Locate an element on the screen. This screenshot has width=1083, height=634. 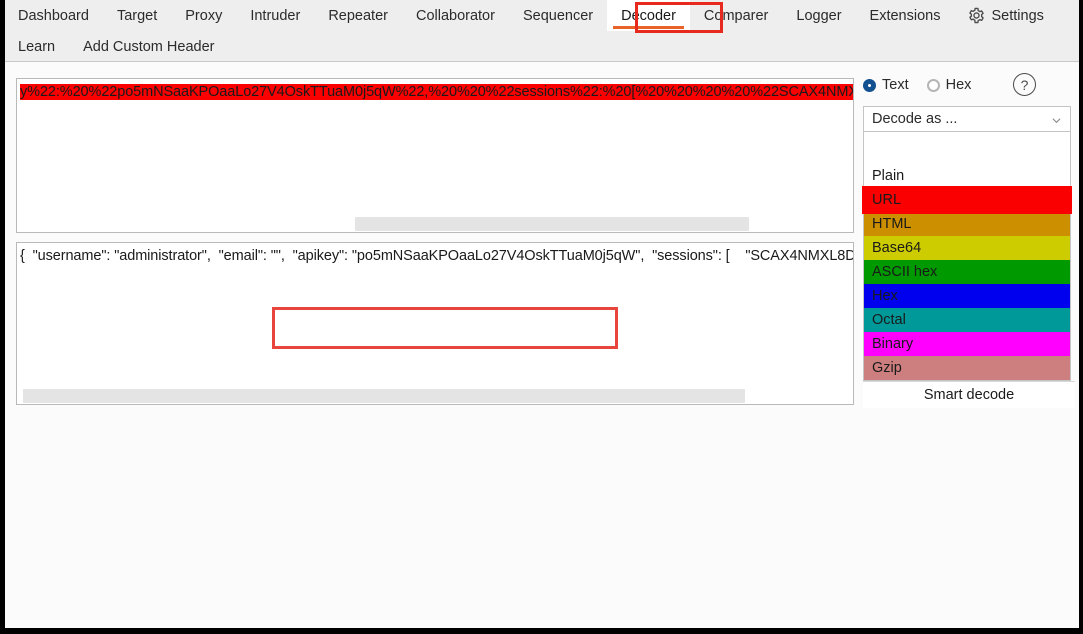
menu-item-label: Dashboard is located at coordinates (53, 15).